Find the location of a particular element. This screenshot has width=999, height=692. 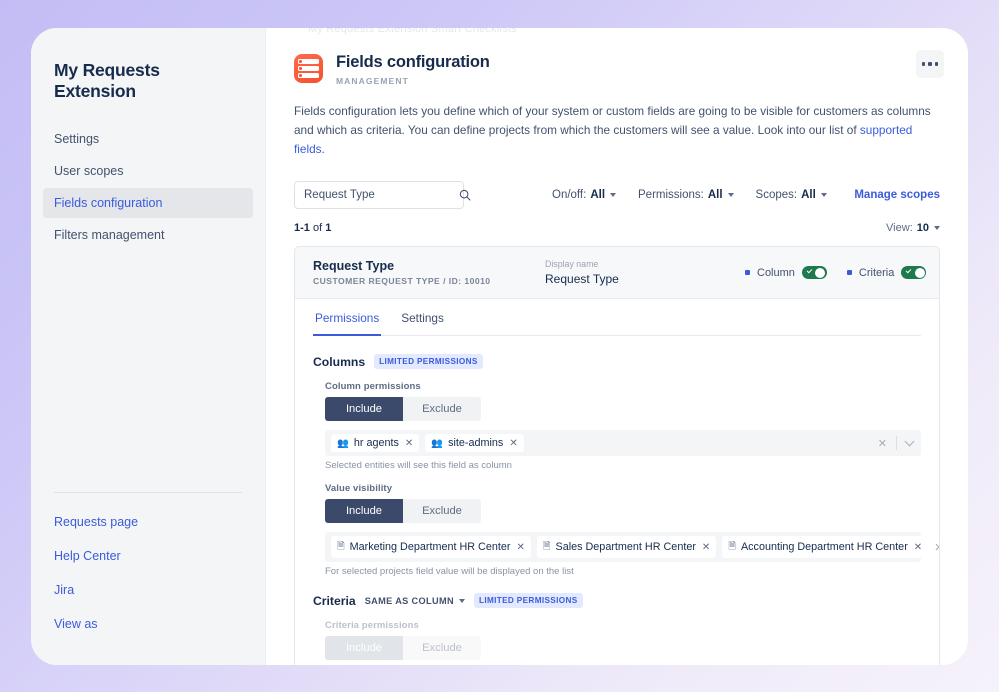

criteria-toggle-group: Criteria is located at coordinates (886, 272).